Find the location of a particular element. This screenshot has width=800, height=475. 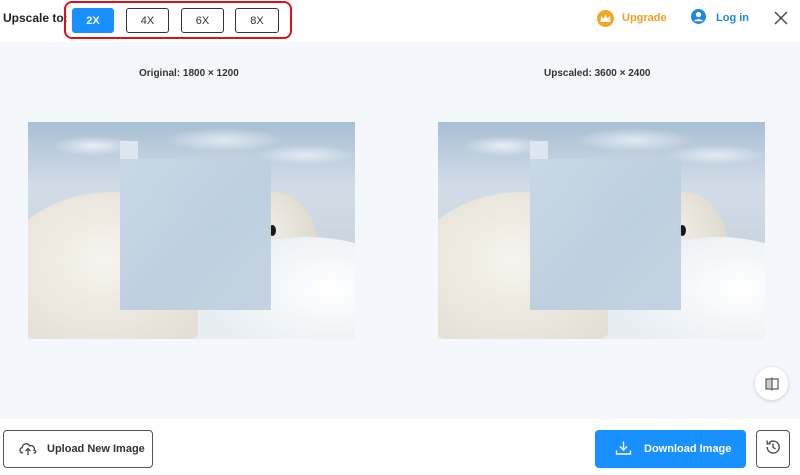

login-link: Log in is located at coordinates (720, 18).